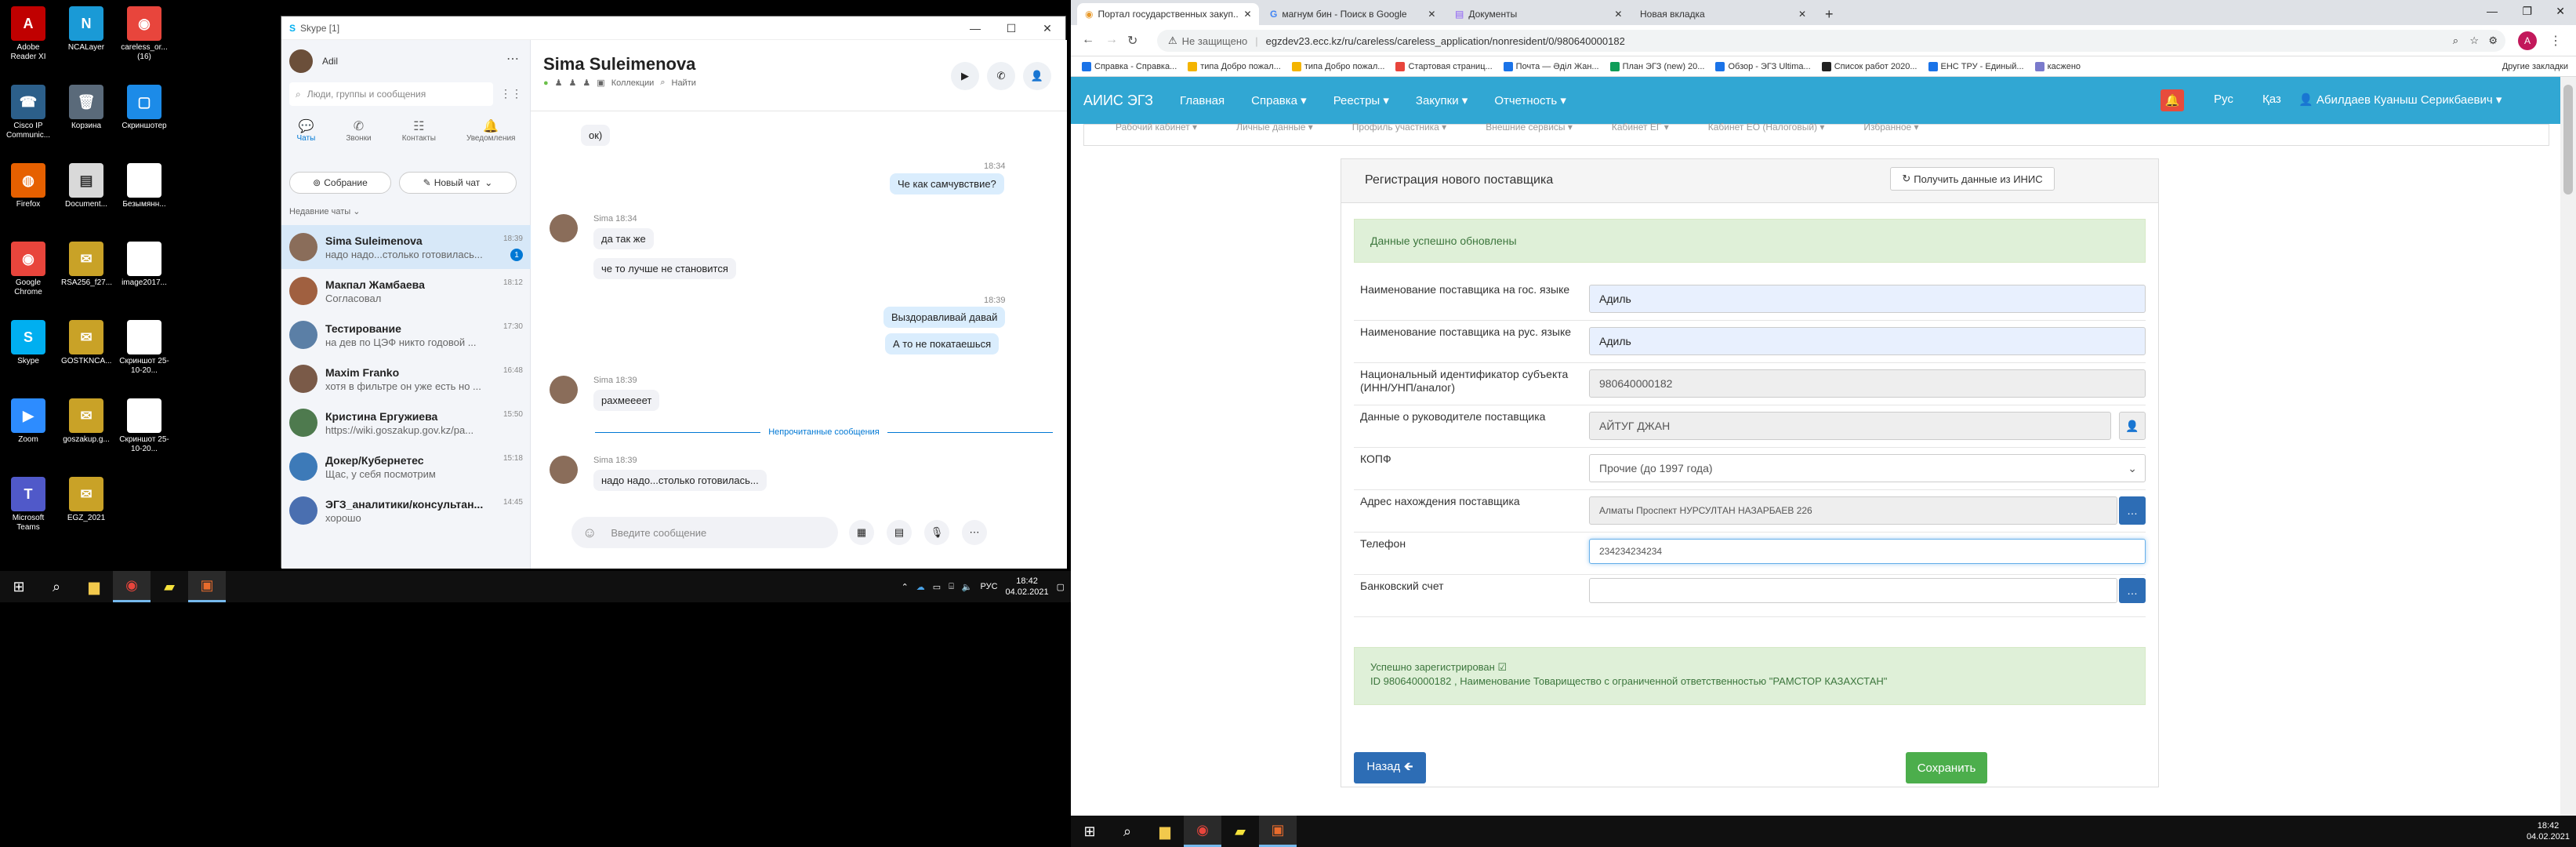  I want to click on desktop-icon: S Skype, so click(28, 343).